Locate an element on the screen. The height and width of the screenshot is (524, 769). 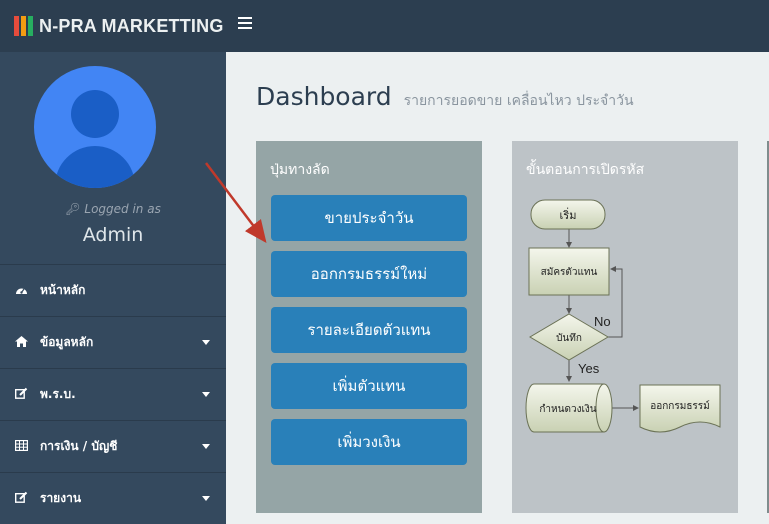
brand-name: N-PRA MARKETTING is located at coordinates (131, 25).